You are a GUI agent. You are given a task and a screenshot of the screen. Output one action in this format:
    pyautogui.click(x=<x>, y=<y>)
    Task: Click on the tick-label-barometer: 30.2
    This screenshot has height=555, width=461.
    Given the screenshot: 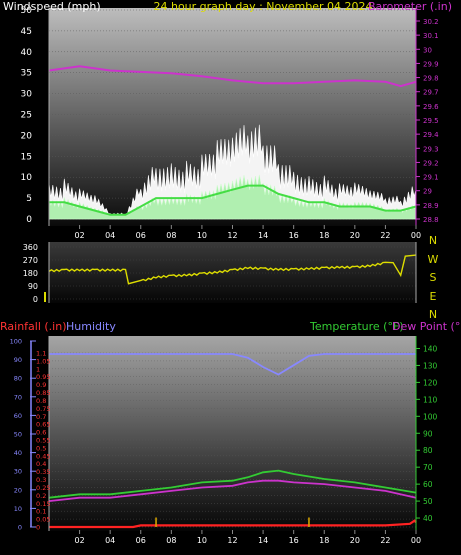 What is the action you would take?
    pyautogui.click(x=431, y=22)
    